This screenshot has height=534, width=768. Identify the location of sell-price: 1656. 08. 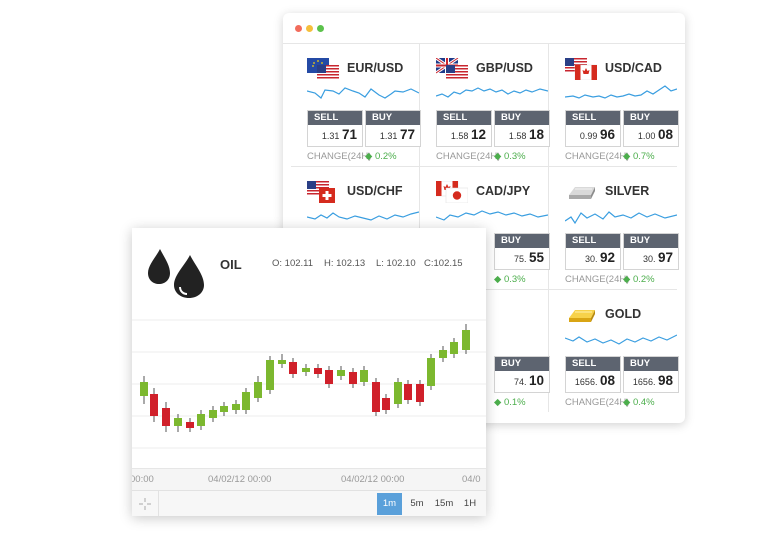
(594, 380).